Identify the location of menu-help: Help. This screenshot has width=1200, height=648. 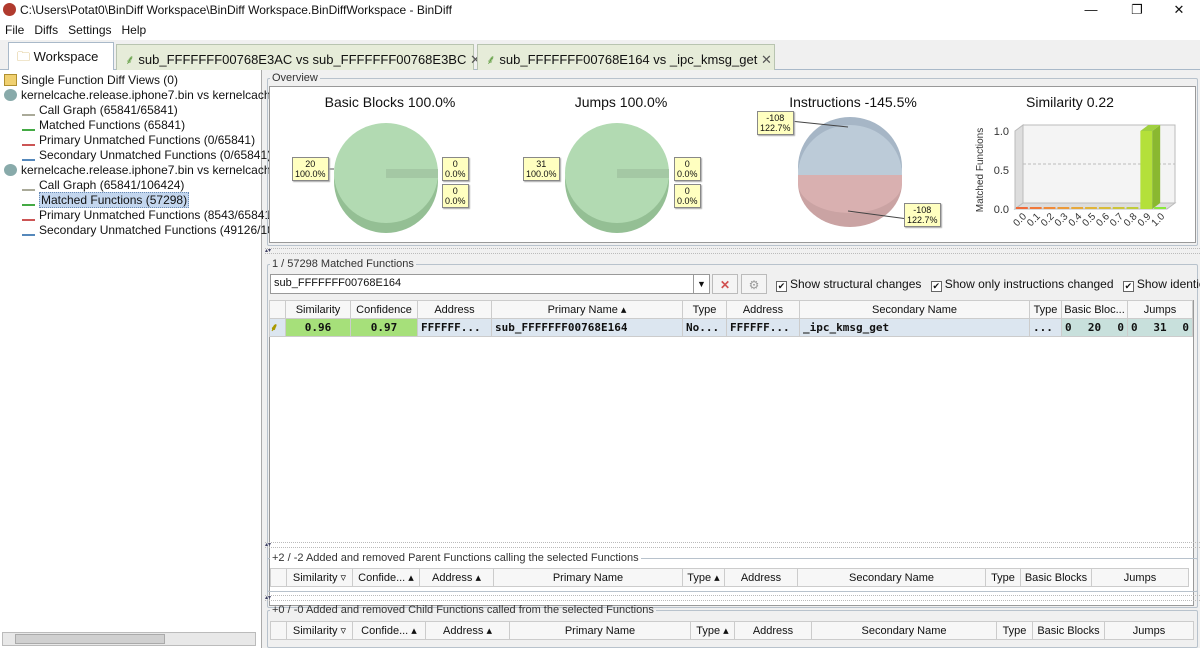
(134, 30).